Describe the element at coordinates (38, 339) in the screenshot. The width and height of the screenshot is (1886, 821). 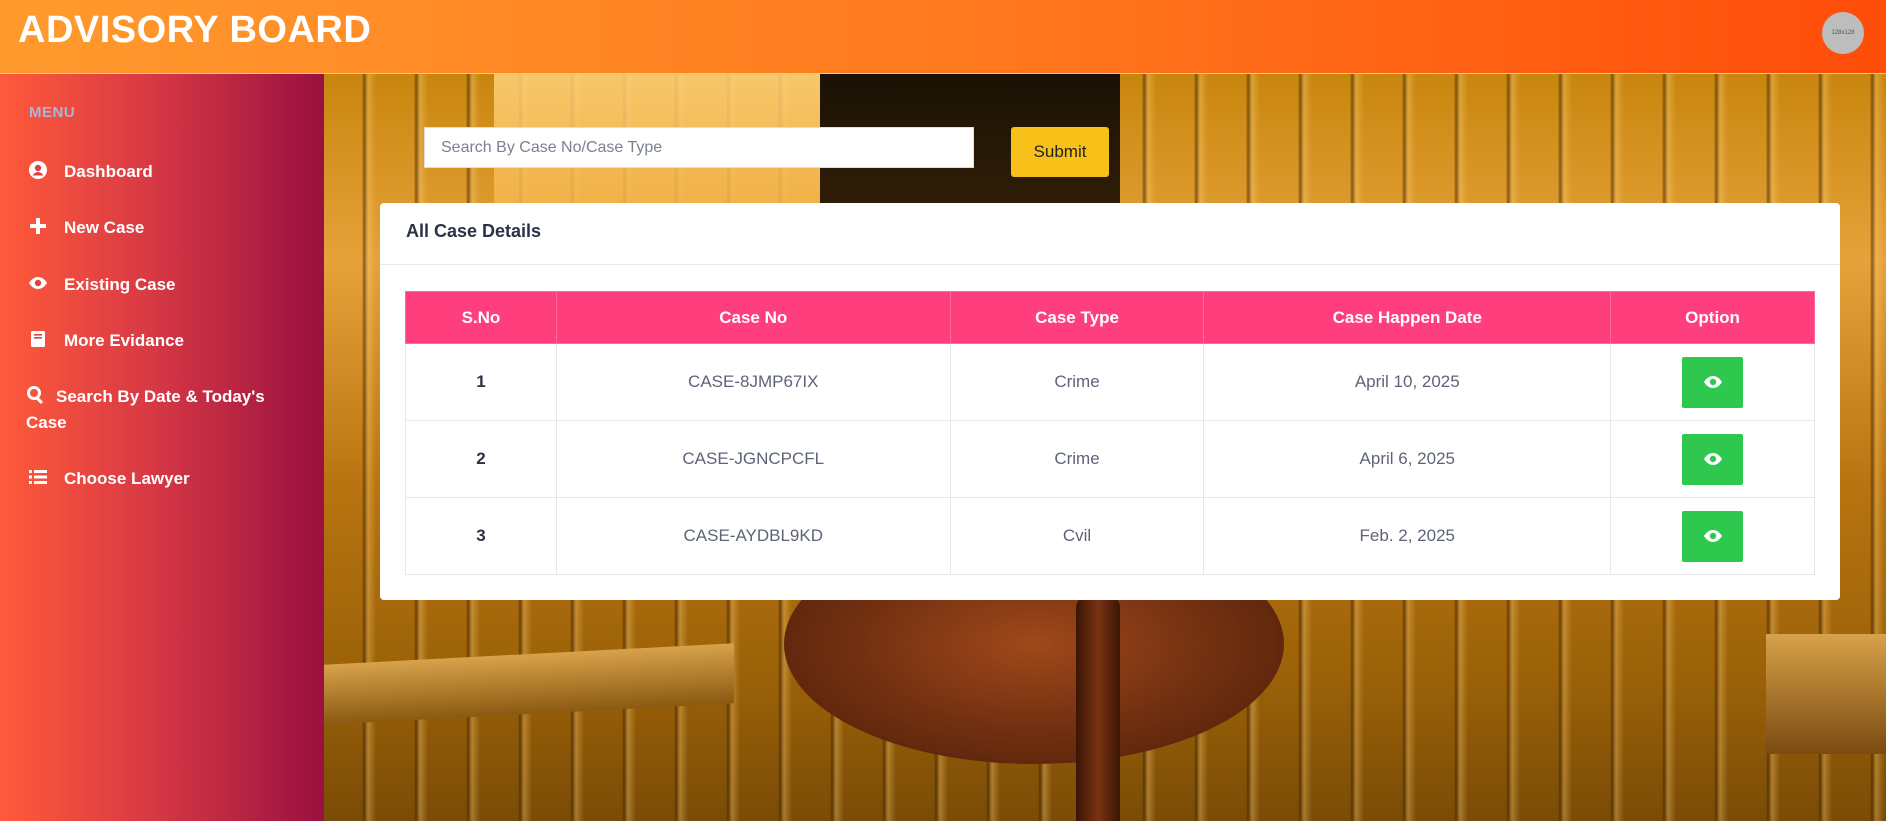
I see `book-icon` at that location.